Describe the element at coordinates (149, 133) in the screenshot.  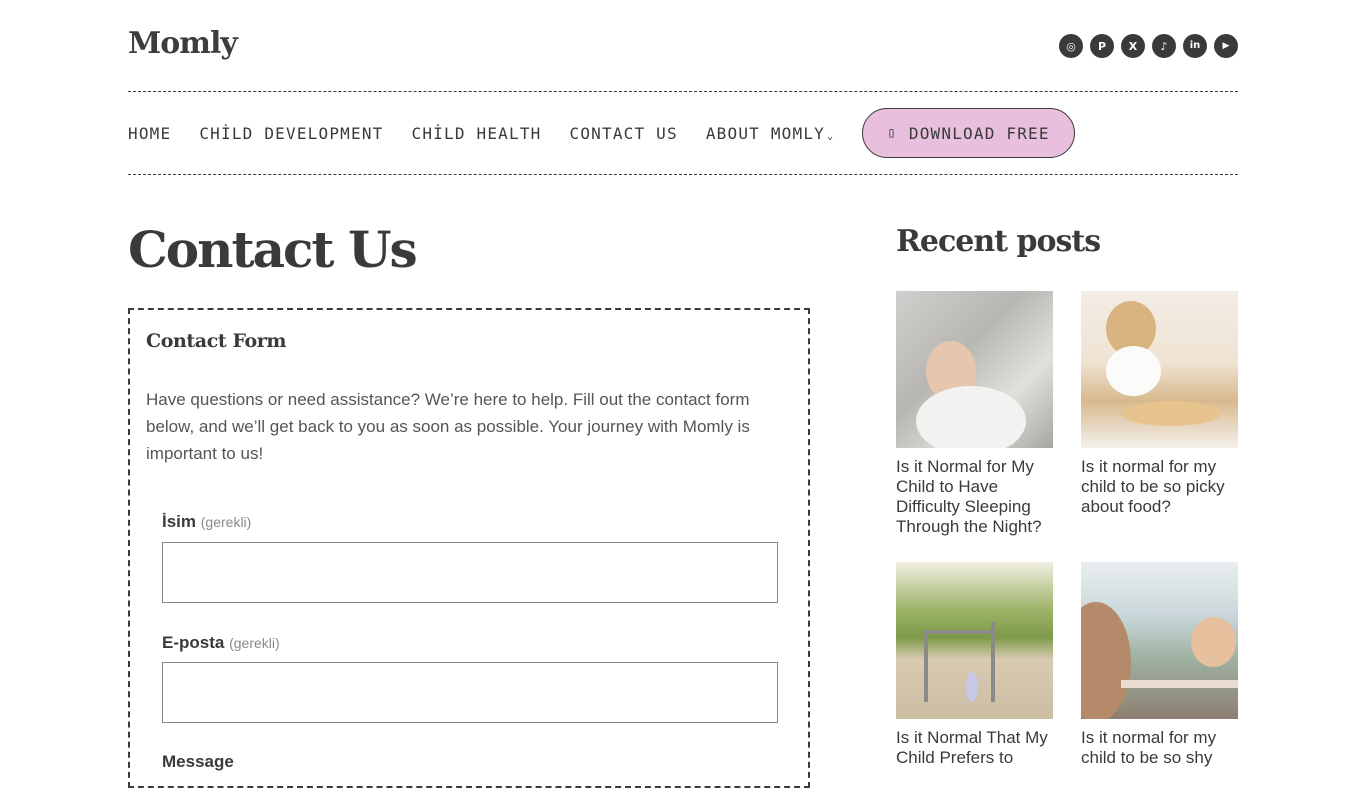
I see `nav-home: HOME` at that location.